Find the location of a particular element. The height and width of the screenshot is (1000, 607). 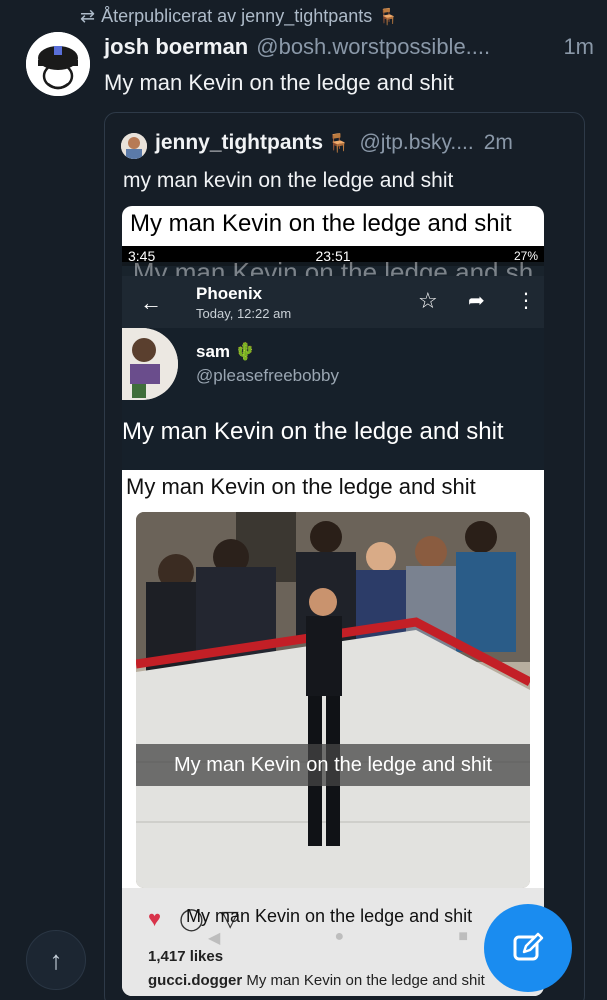

repost-text: Återpublicerat av jenny_tightpants is located at coordinates (237, 16).